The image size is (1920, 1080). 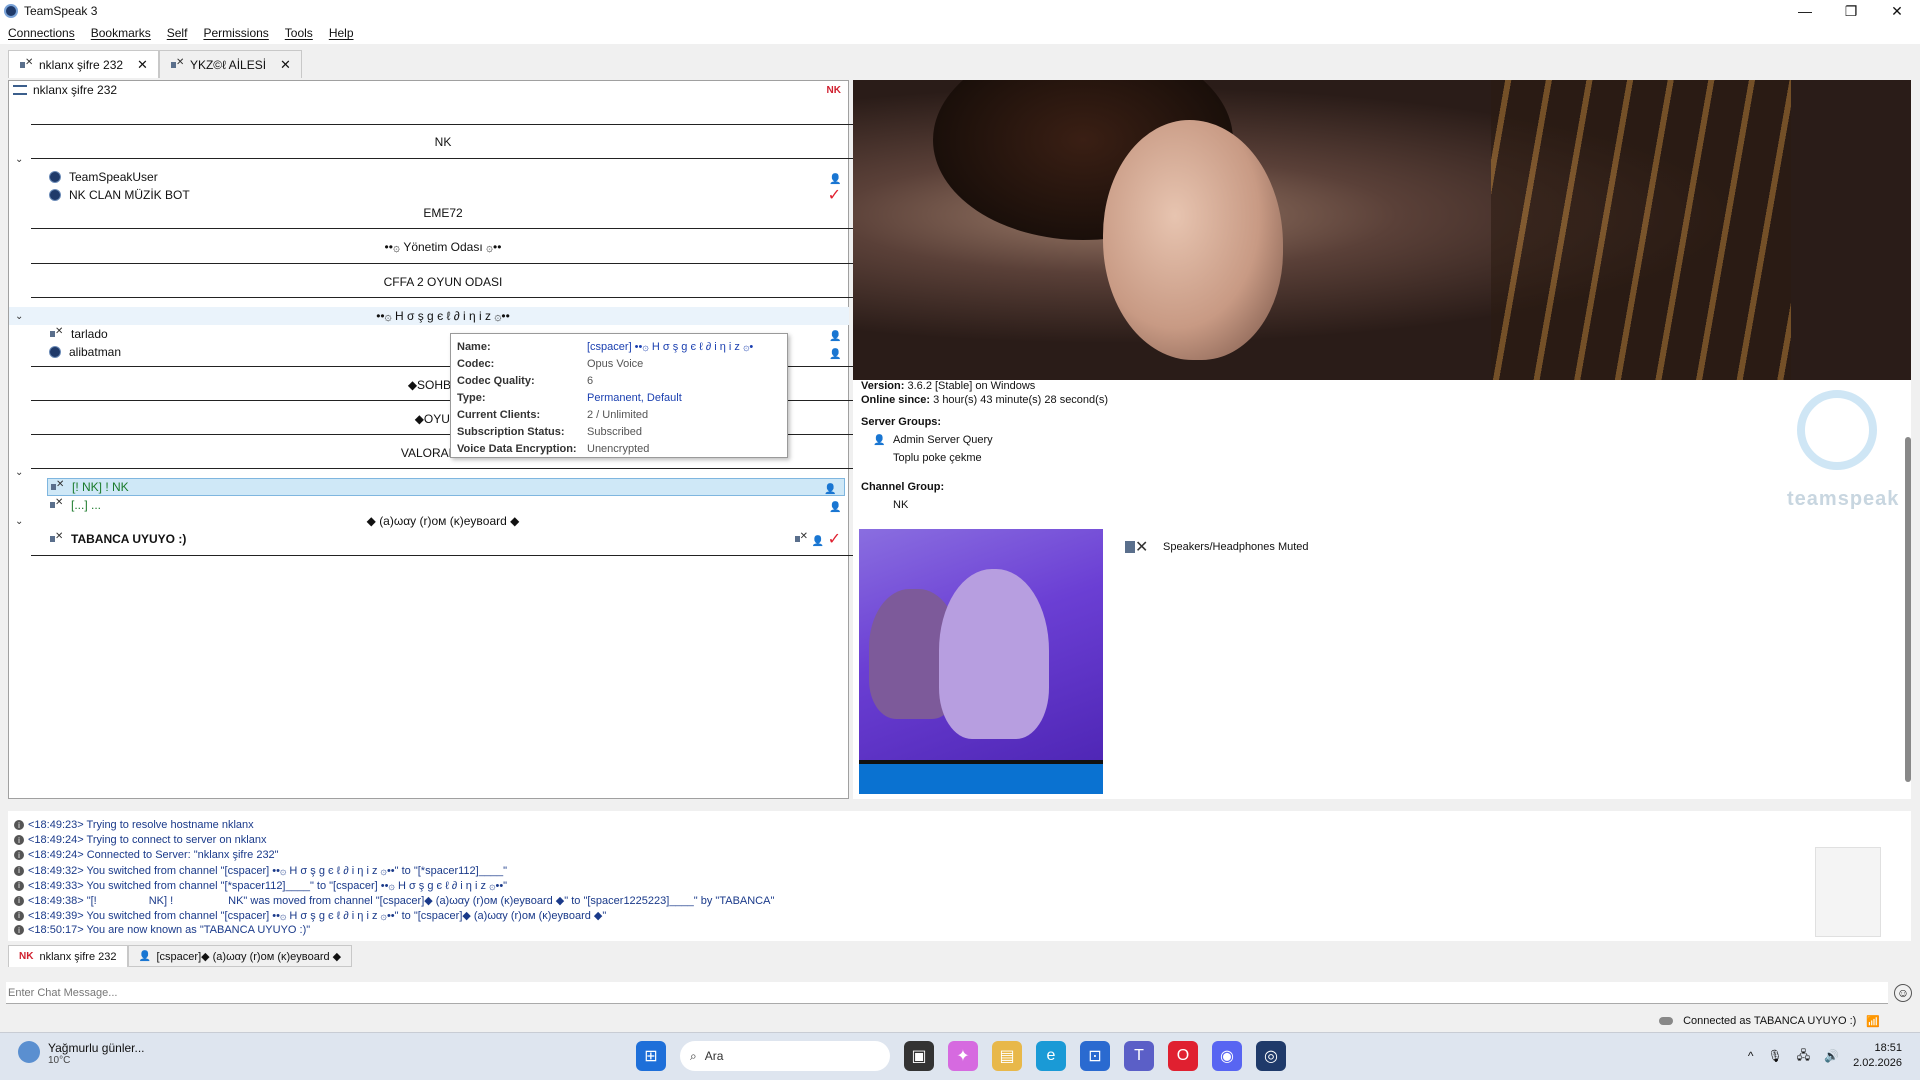 I want to click on teamspeak-app-icon, so click(x=11, y=11).